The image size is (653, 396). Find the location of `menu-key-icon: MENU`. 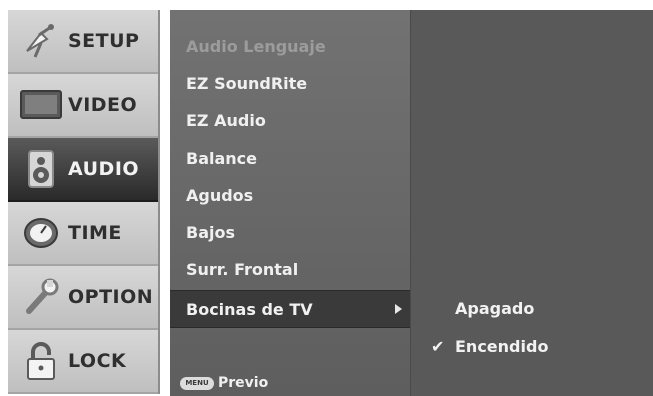

menu-key-icon: MENU is located at coordinates (197, 383).